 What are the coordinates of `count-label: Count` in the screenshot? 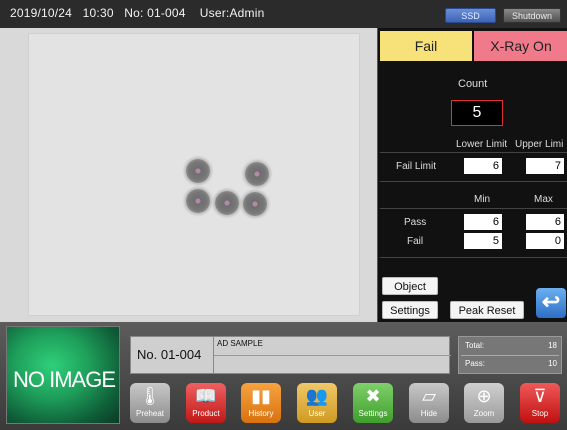 It's located at (473, 84).